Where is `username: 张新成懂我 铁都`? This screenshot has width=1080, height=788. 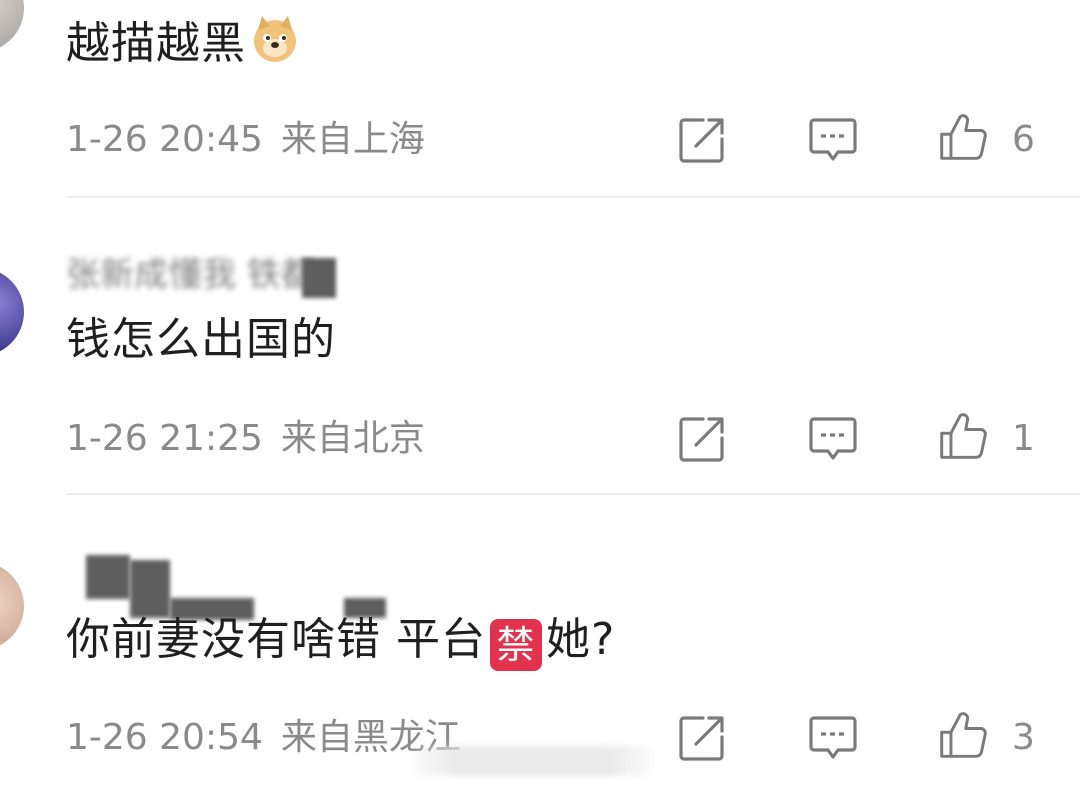
username: 张新成懂我 铁都 is located at coordinates (190, 275).